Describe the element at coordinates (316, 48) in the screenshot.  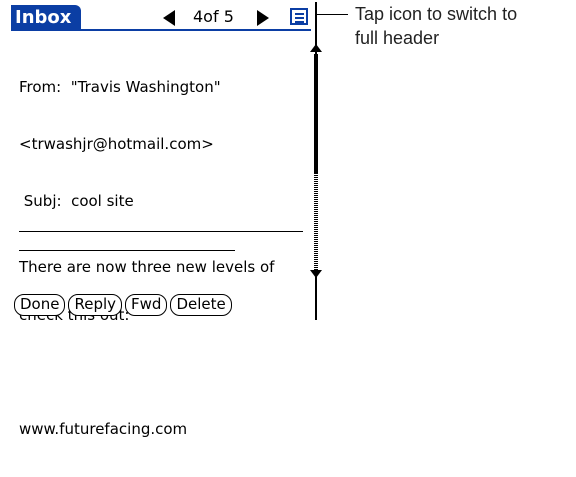
I see `scroll-up-arrow-icon` at that location.